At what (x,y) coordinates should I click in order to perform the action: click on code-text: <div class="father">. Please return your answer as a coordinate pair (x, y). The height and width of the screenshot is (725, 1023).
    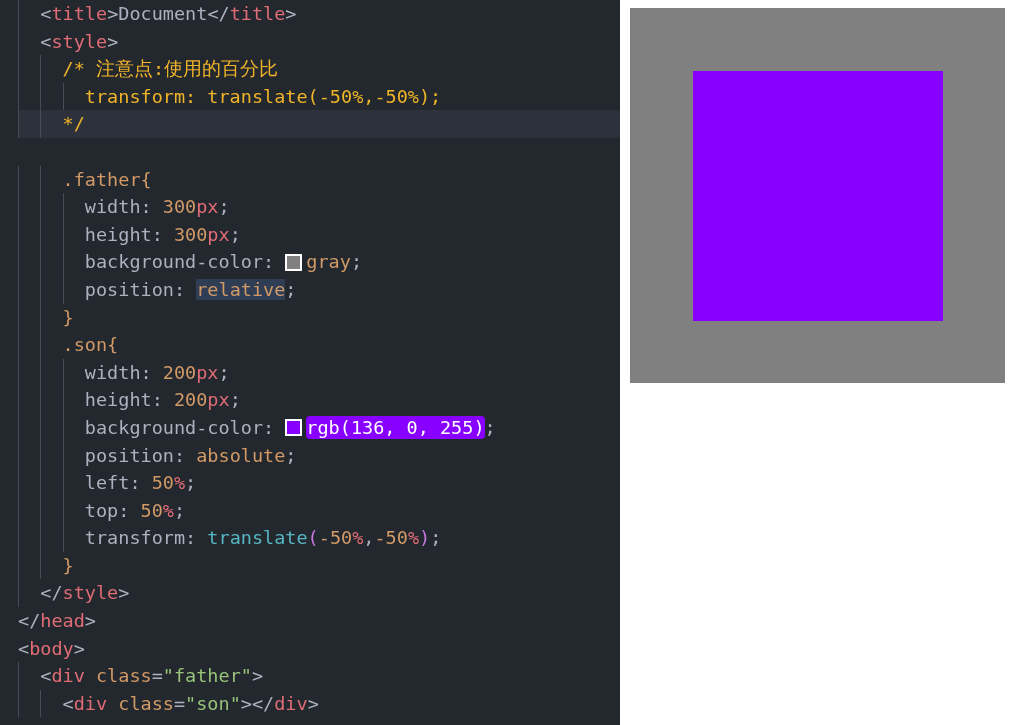
    Looking at the image, I should click on (151, 676).